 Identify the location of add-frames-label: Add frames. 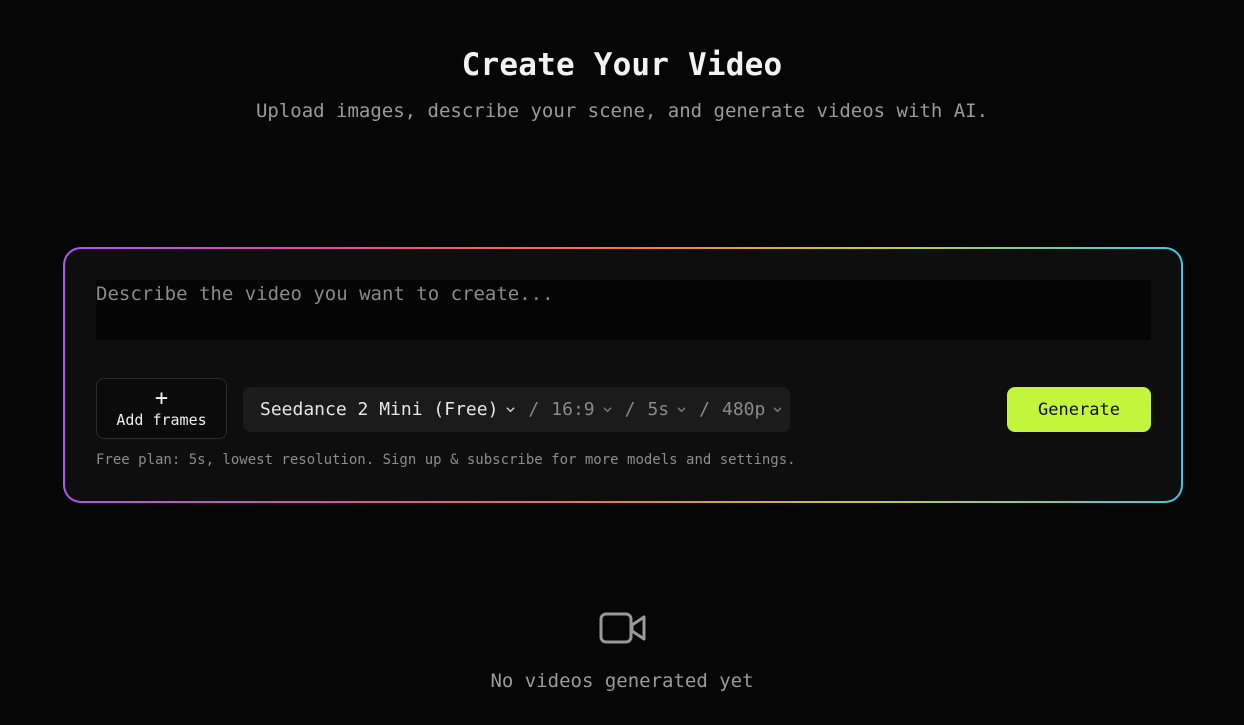
(161, 419).